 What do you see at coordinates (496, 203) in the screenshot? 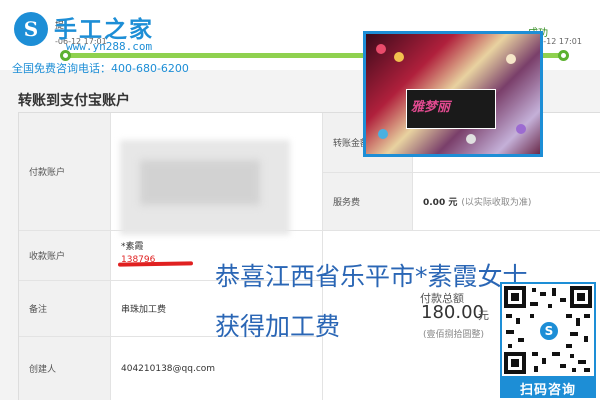
I see `fee-note: (以实际收取为准)` at bounding box center [496, 203].